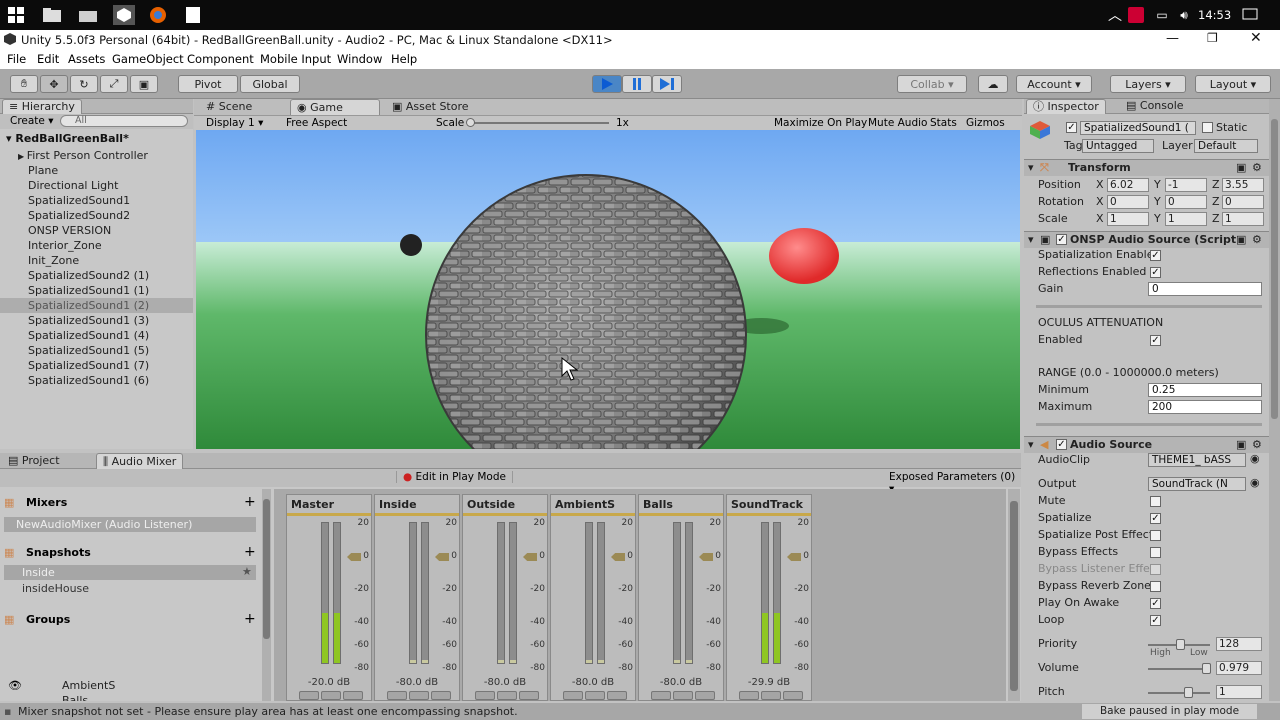 The width and height of the screenshot is (1280, 720). I want to click on play-on-awake-checkbox: ✓, so click(1155, 603).